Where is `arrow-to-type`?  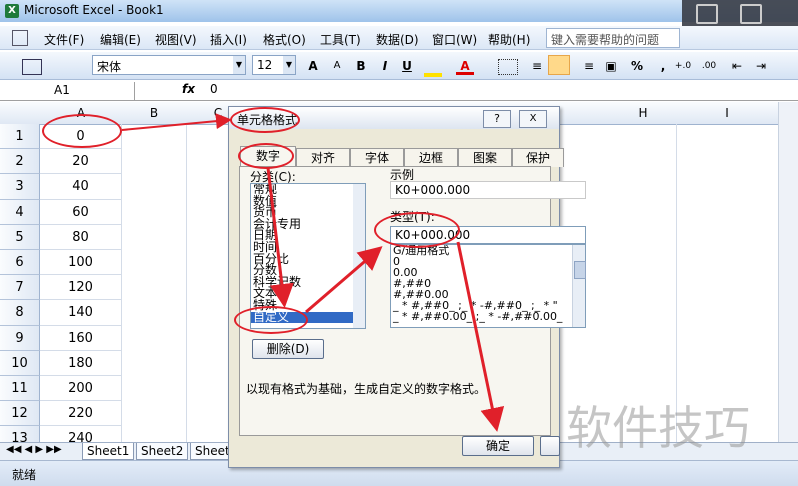
arrow-to-type is located at coordinates (344, 280).